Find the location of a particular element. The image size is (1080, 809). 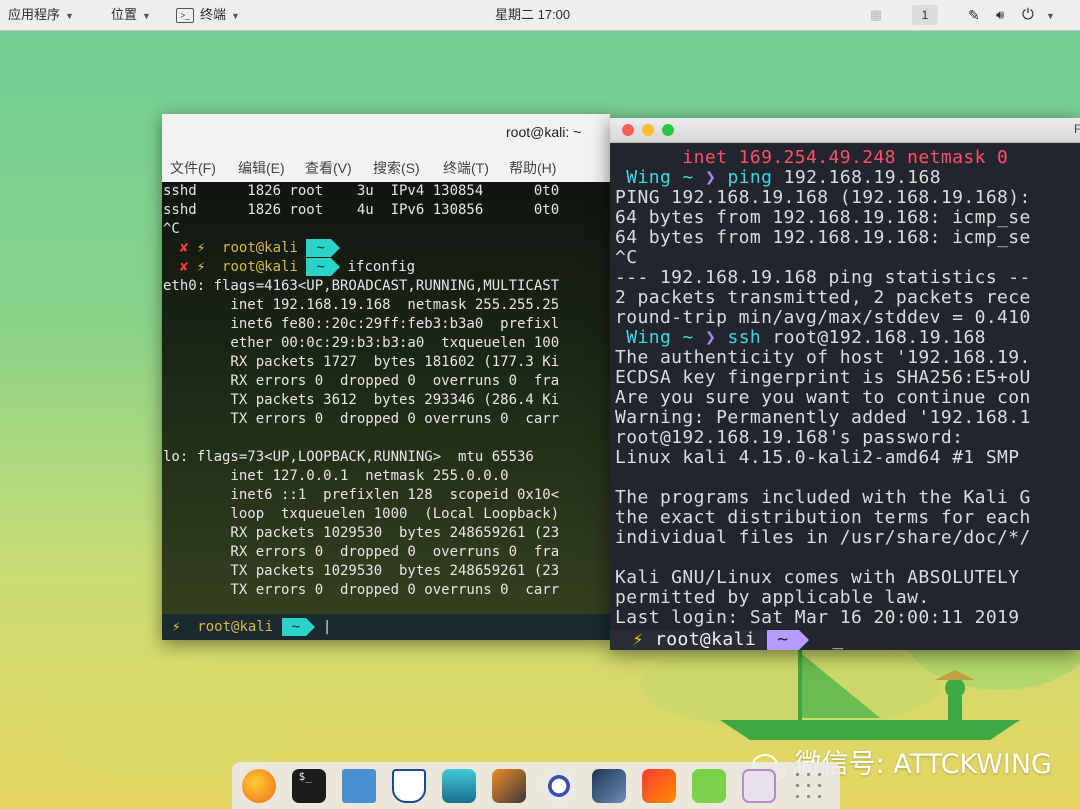

prompt-line: ✘ ⚡ root@kali ~ is located at coordinates (252, 248).